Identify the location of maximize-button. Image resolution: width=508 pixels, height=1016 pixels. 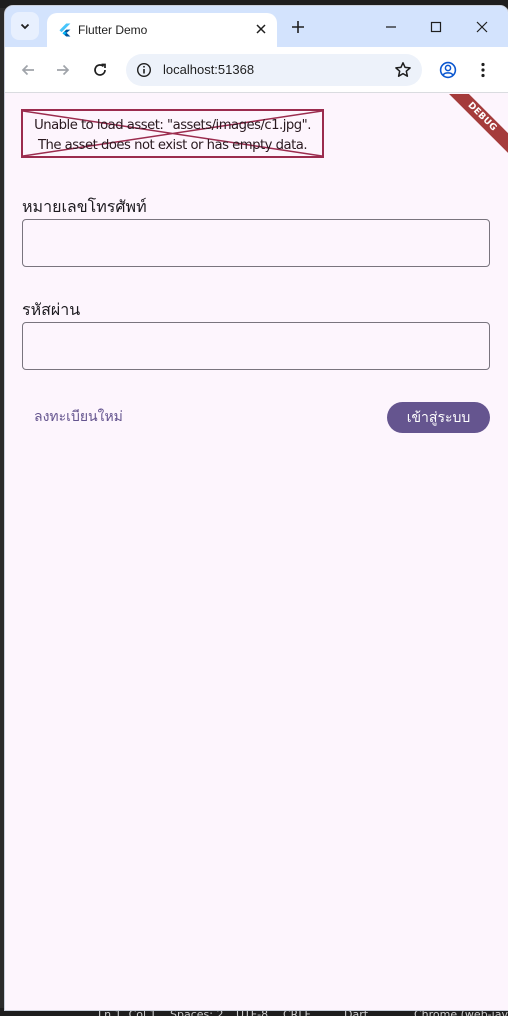
(436, 27).